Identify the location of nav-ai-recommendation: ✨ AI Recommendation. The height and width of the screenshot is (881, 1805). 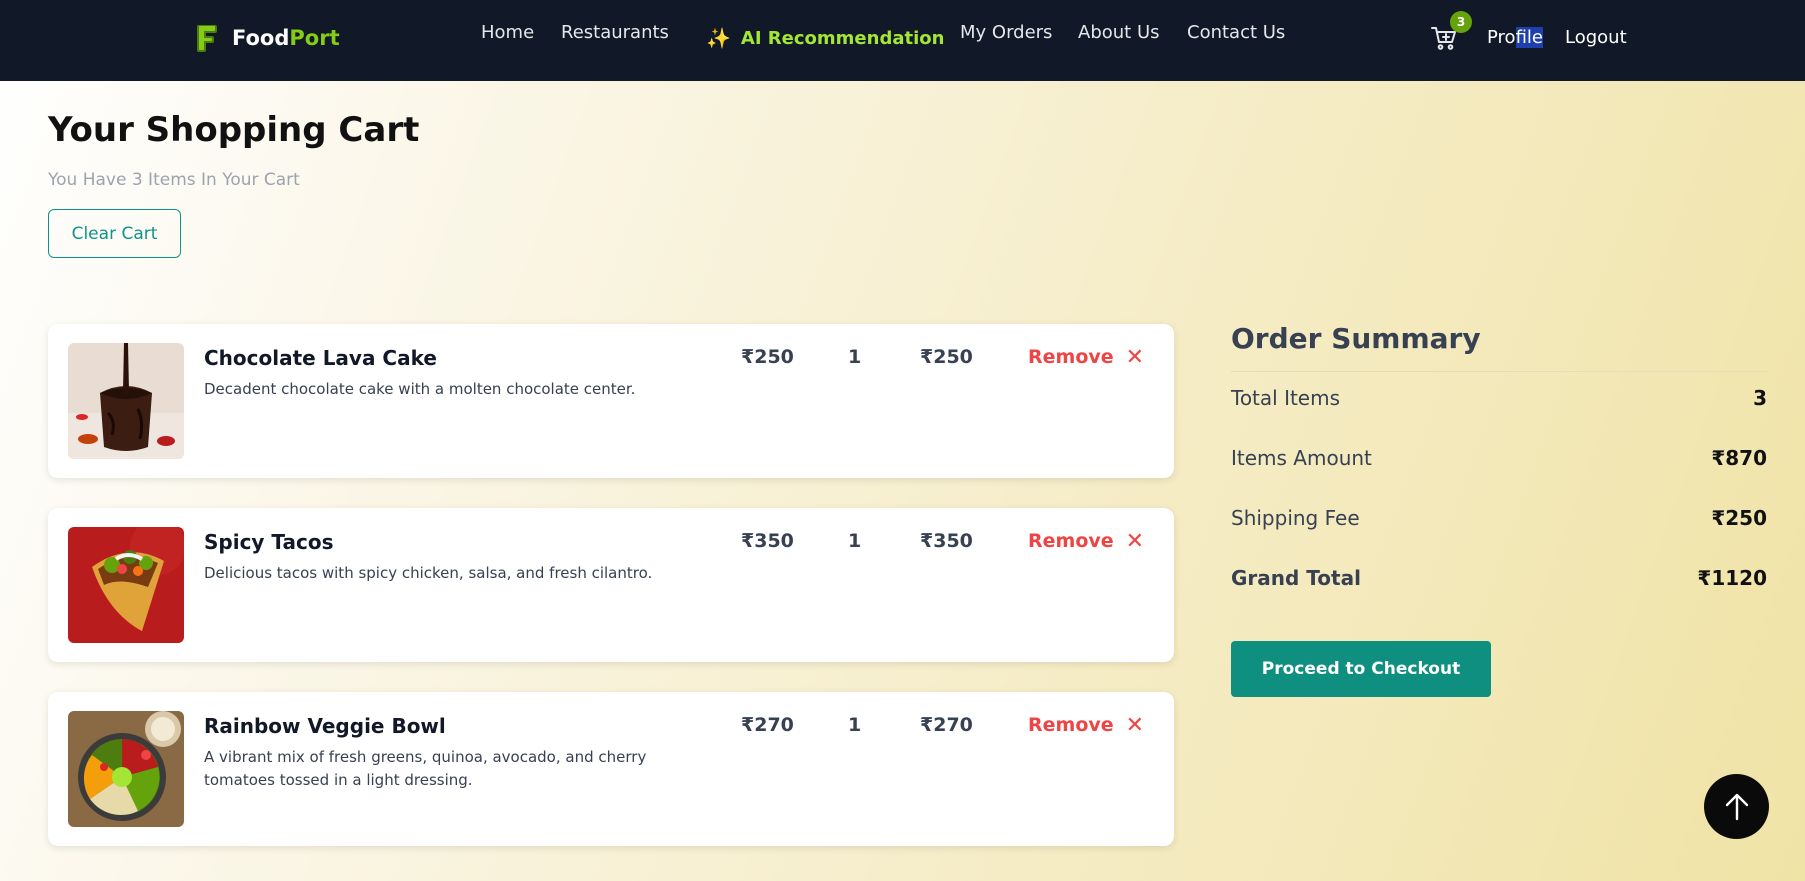
(825, 38).